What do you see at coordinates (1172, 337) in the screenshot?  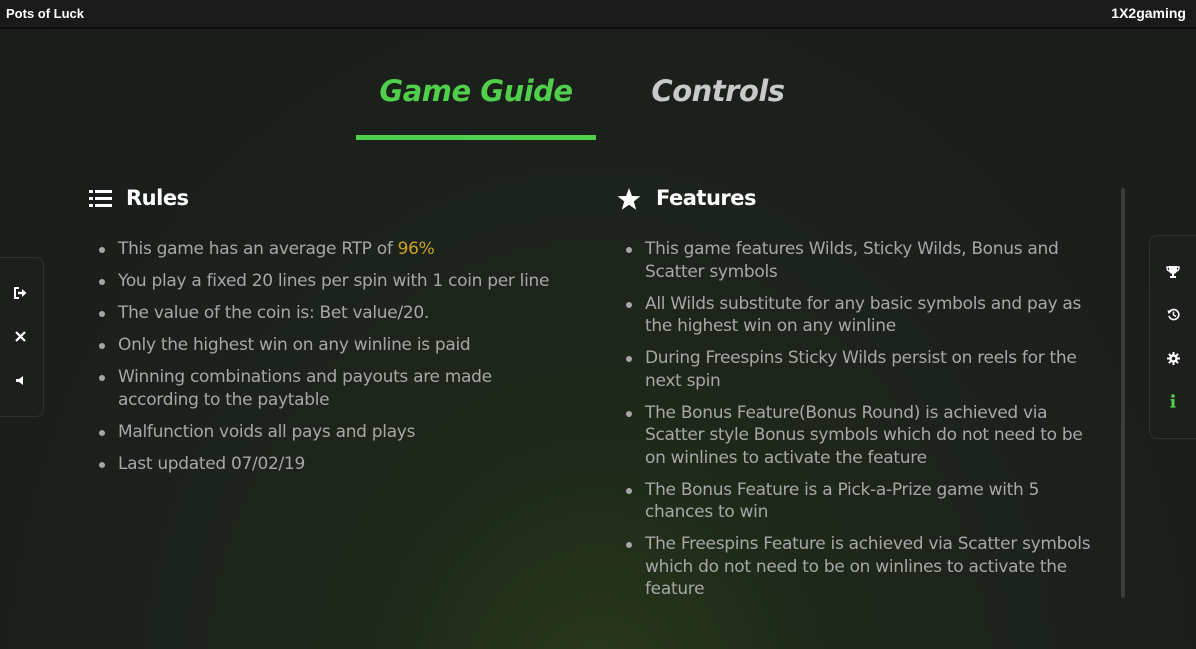 I see `right-control-panel` at bounding box center [1172, 337].